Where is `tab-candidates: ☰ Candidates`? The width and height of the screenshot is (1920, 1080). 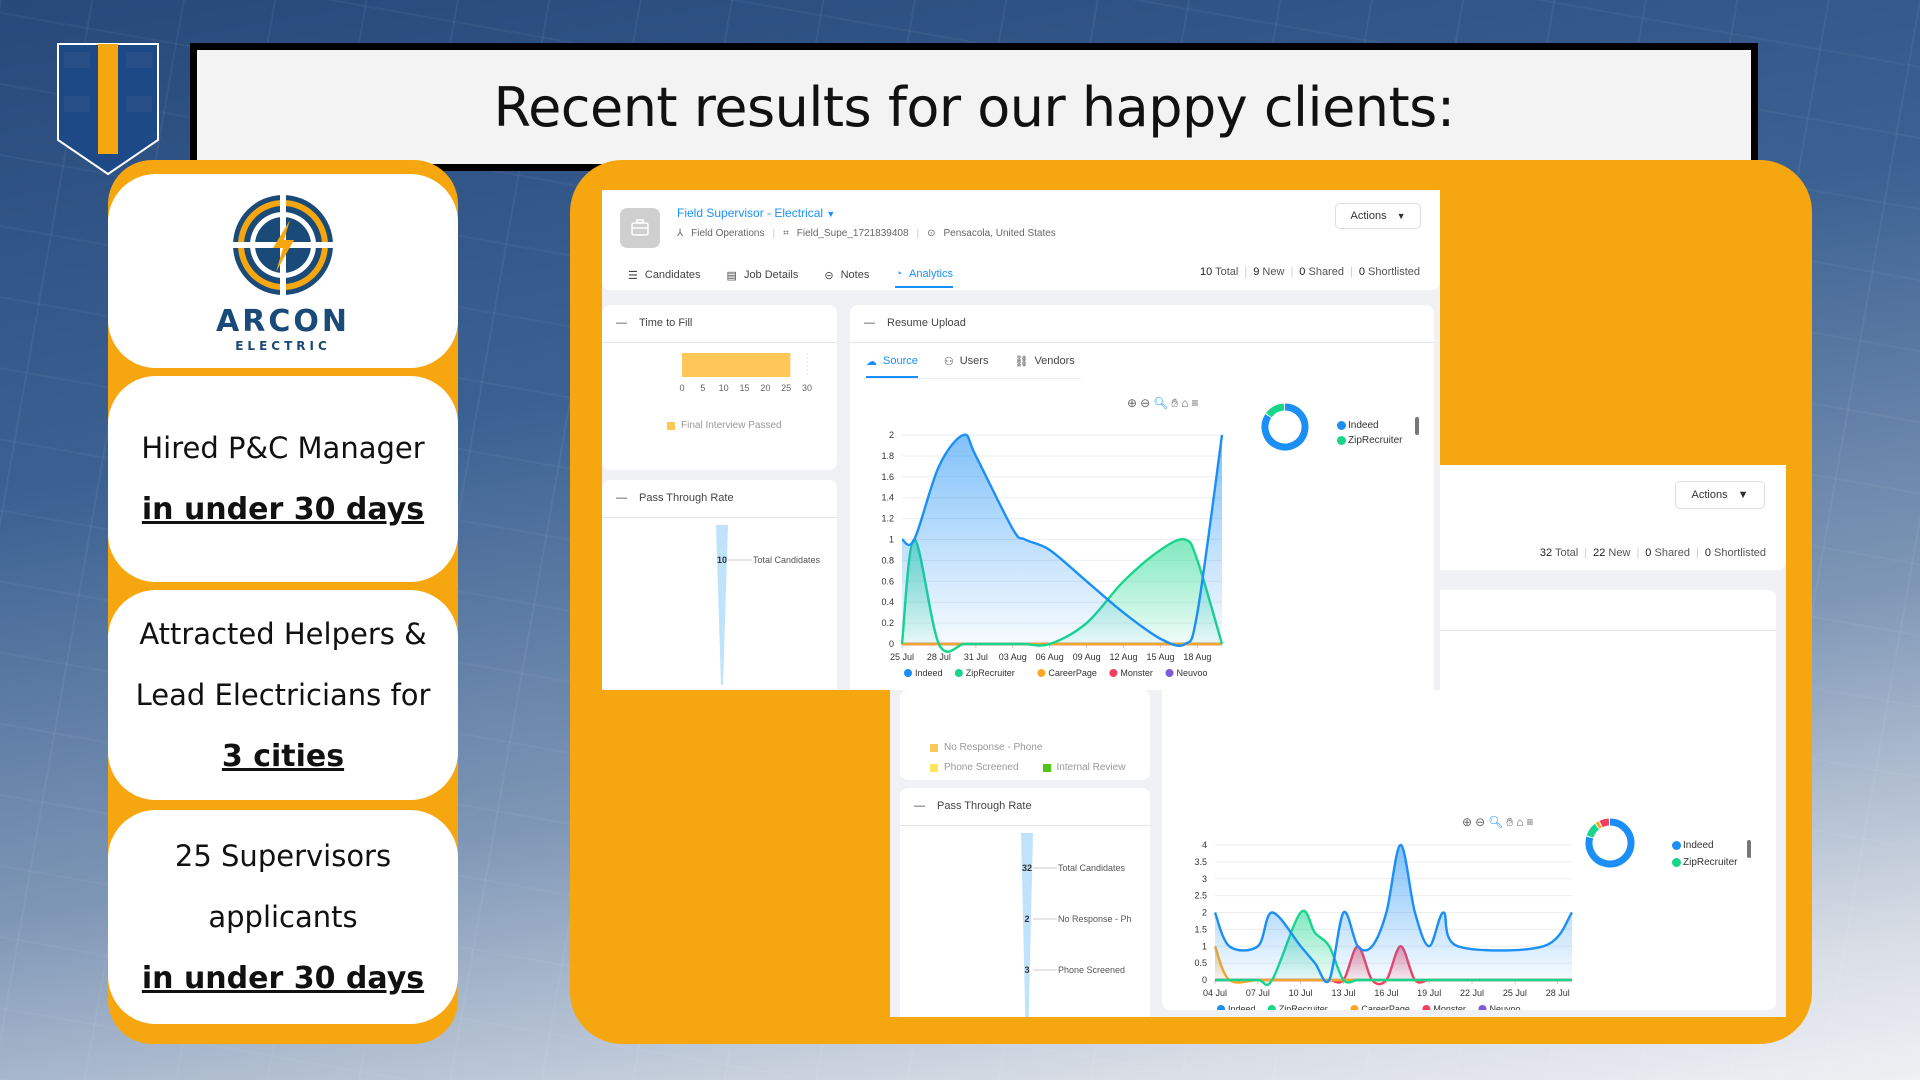
tab-candidates: ☰ Candidates is located at coordinates (664, 278).